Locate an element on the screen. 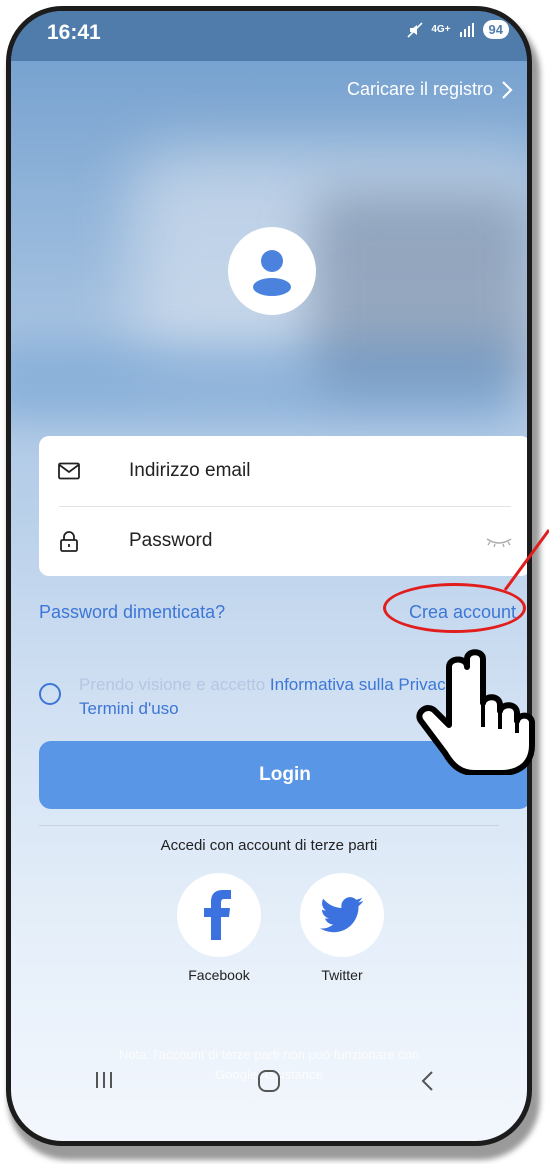 The width and height of the screenshot is (549, 1164). forgot-password-link: Password dimenticata? is located at coordinates (132, 612).